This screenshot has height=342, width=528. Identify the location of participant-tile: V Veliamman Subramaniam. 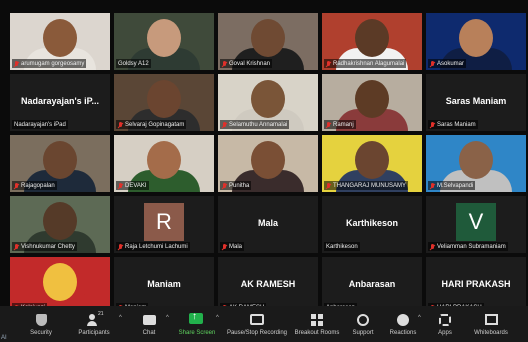
(476, 224).